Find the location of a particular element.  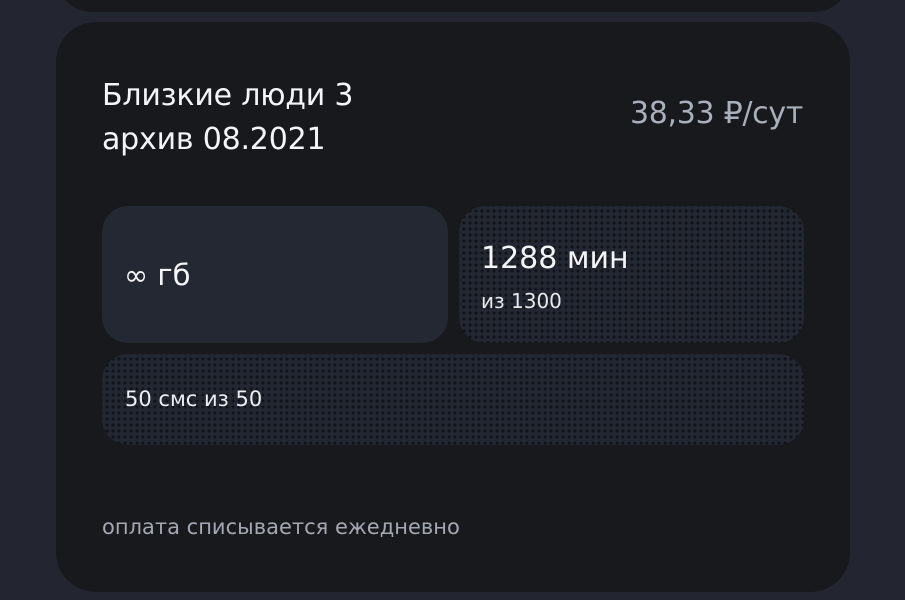

tariff-name: Близкие люди 3 is located at coordinates (228, 95).